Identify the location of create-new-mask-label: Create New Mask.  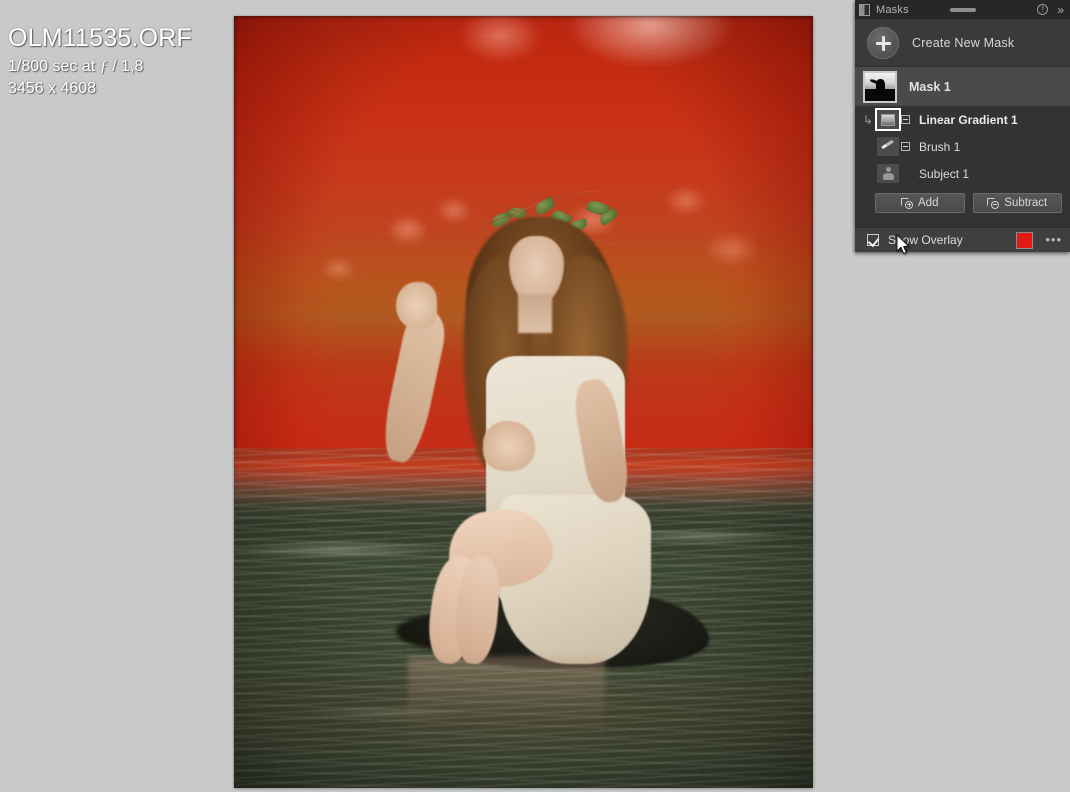
(963, 42).